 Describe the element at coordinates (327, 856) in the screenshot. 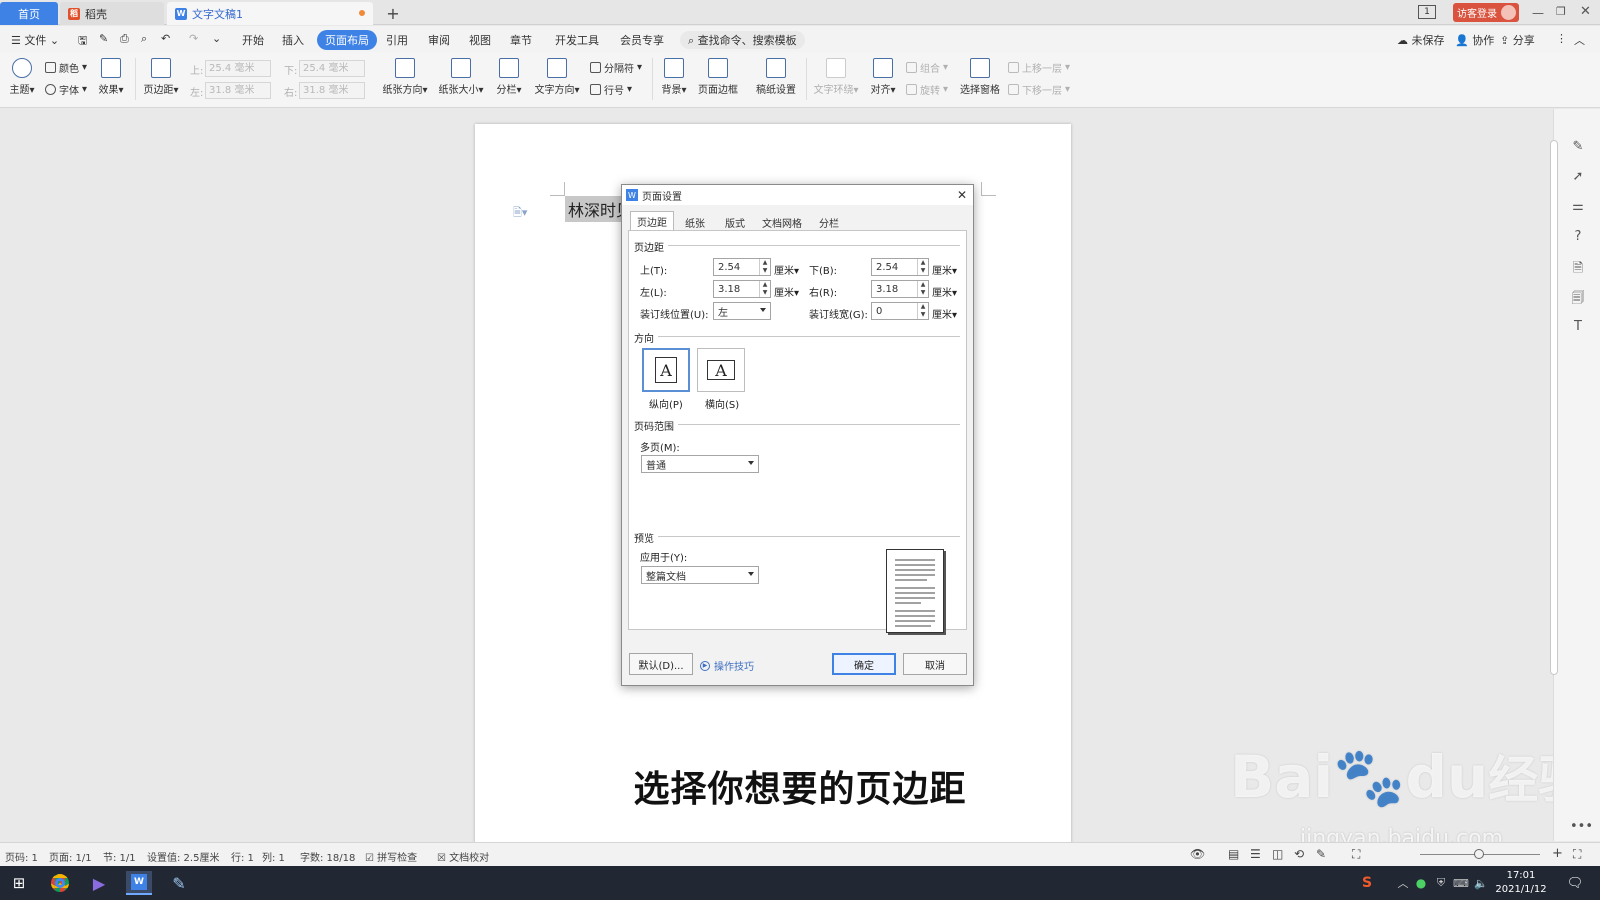

I see `status-word-count: 字数: 18/18` at that location.